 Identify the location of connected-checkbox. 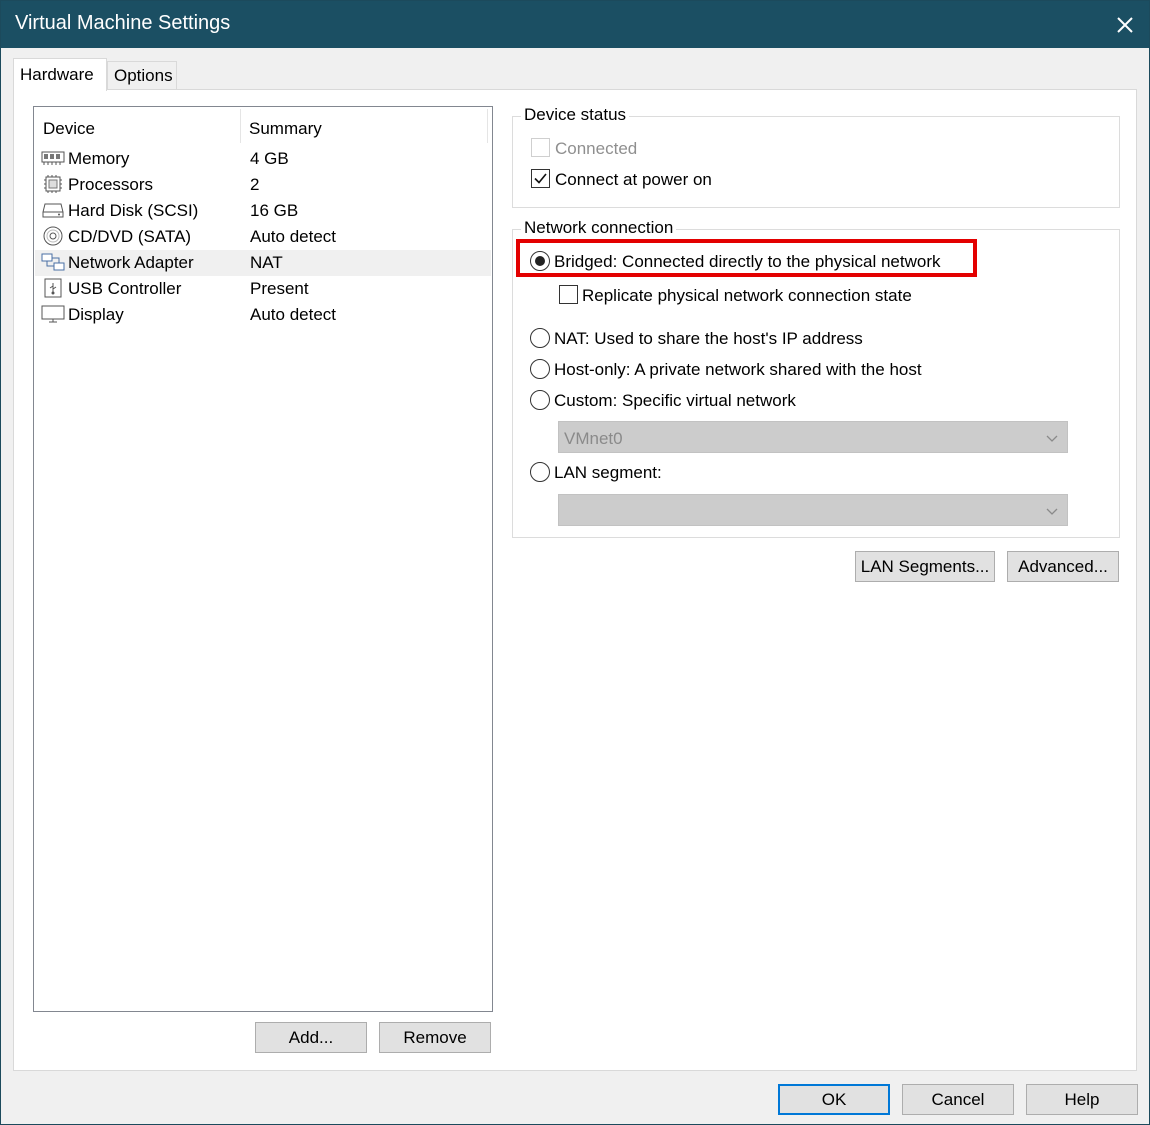
(540, 147).